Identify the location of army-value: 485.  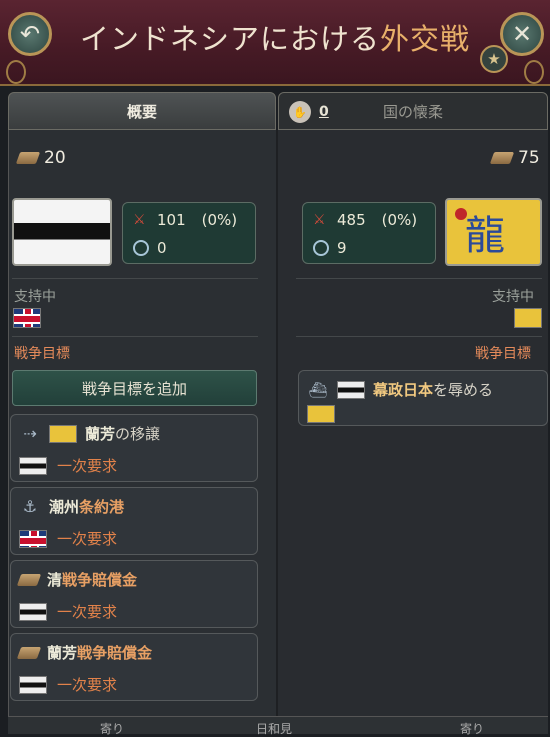
(351, 220).